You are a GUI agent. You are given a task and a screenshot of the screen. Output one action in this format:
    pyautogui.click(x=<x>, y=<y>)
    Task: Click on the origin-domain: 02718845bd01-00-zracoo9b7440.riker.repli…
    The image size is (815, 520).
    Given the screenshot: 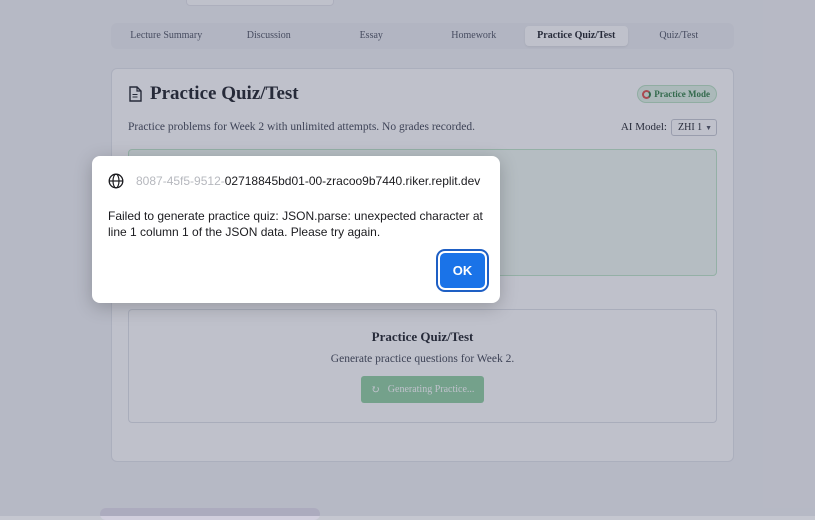 What is the action you would take?
    pyautogui.click(x=352, y=181)
    